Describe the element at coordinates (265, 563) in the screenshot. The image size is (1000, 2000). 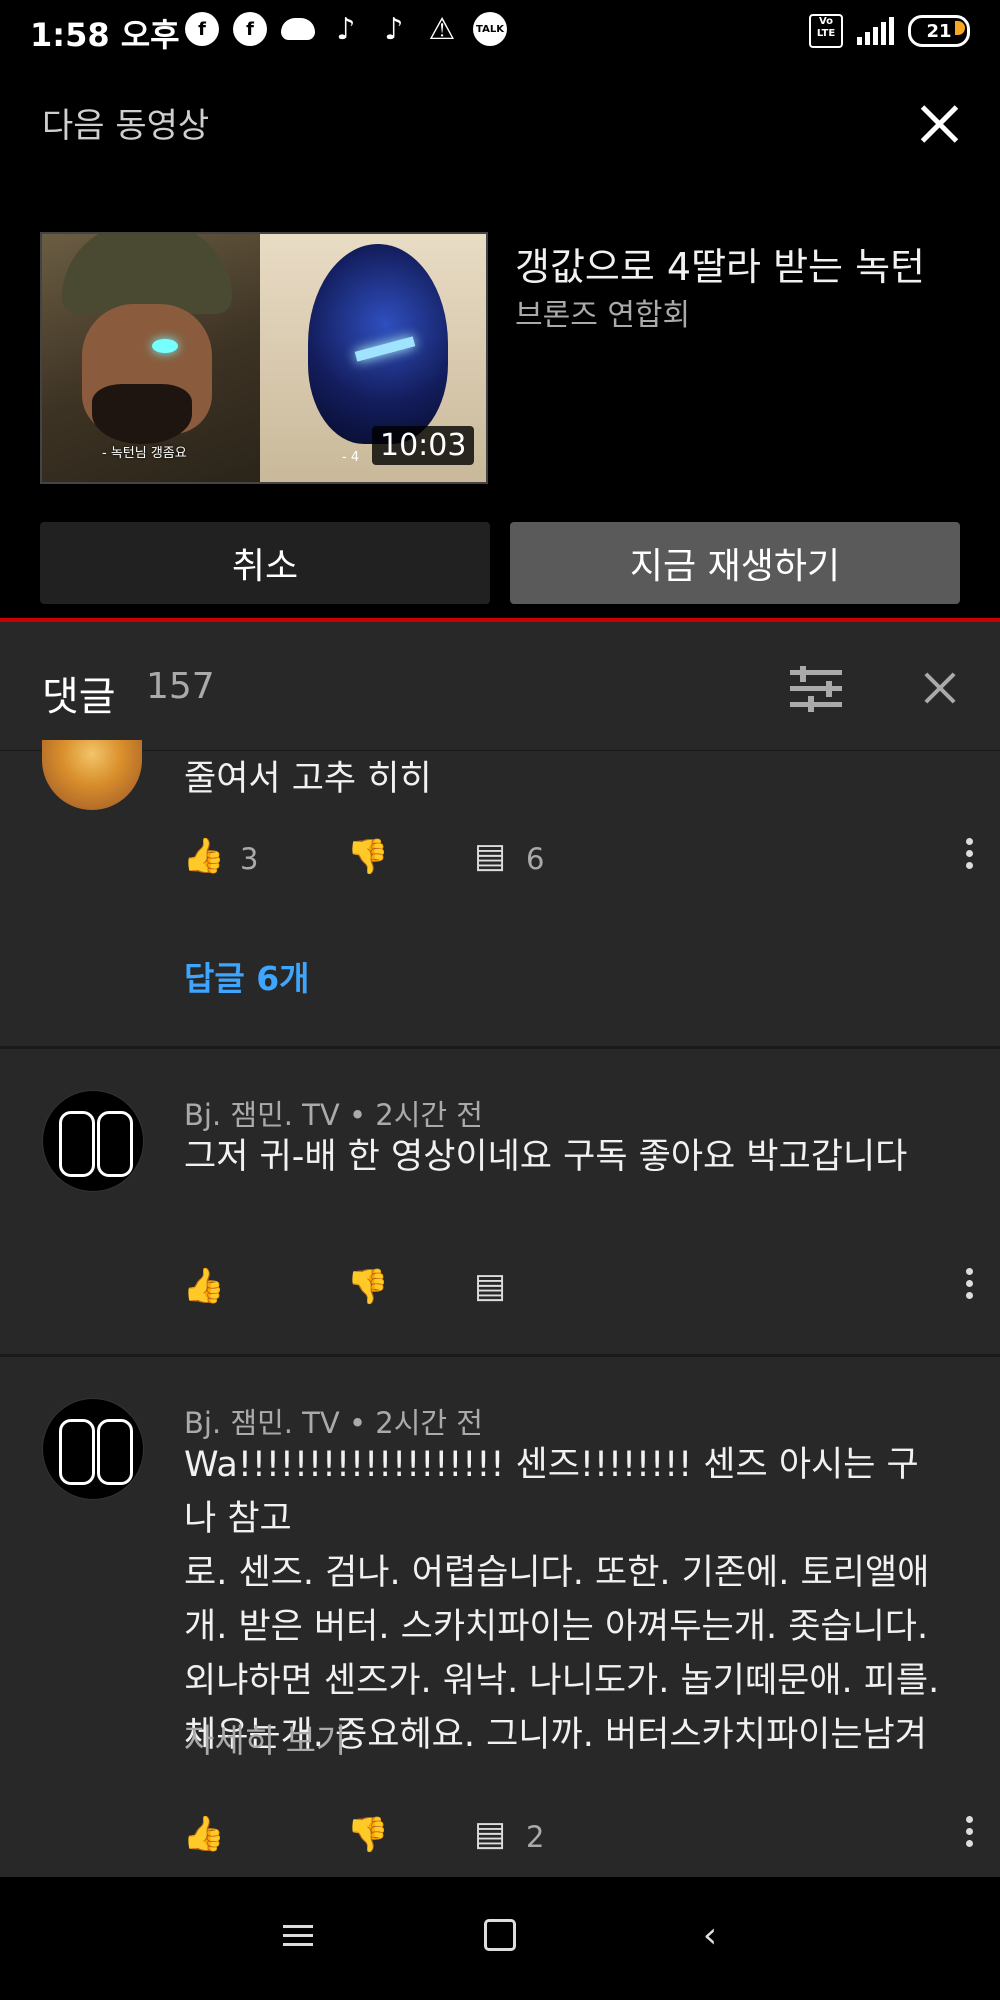
I see `cancel-button: 취소` at that location.